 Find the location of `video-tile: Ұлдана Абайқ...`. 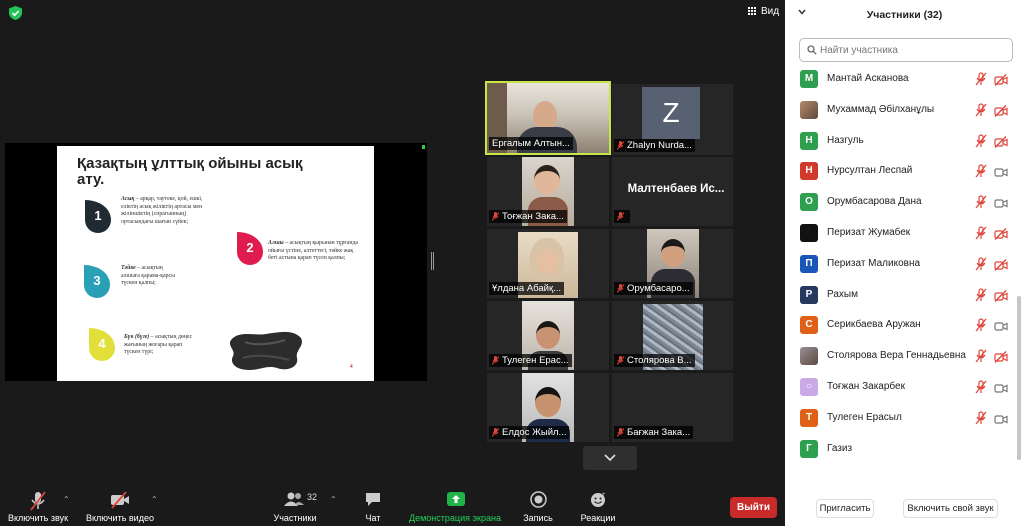

video-tile: Ұлдана Абайқ... is located at coordinates (548, 263).